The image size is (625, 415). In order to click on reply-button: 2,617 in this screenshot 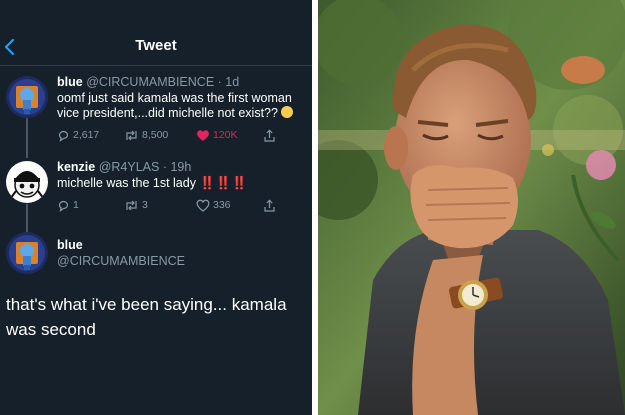, I will do `click(78, 135)`.